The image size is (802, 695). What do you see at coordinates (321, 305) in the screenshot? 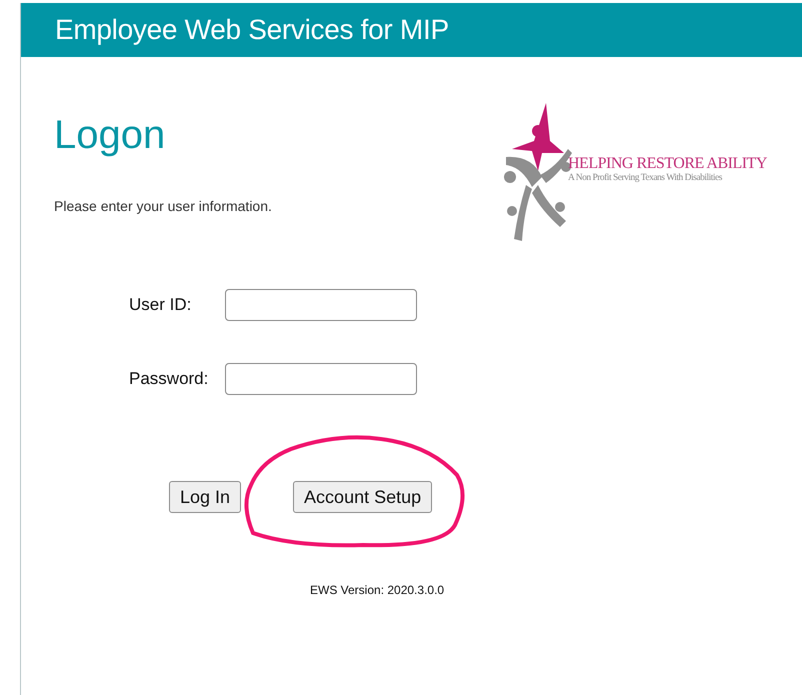
I see `input-field` at bounding box center [321, 305].